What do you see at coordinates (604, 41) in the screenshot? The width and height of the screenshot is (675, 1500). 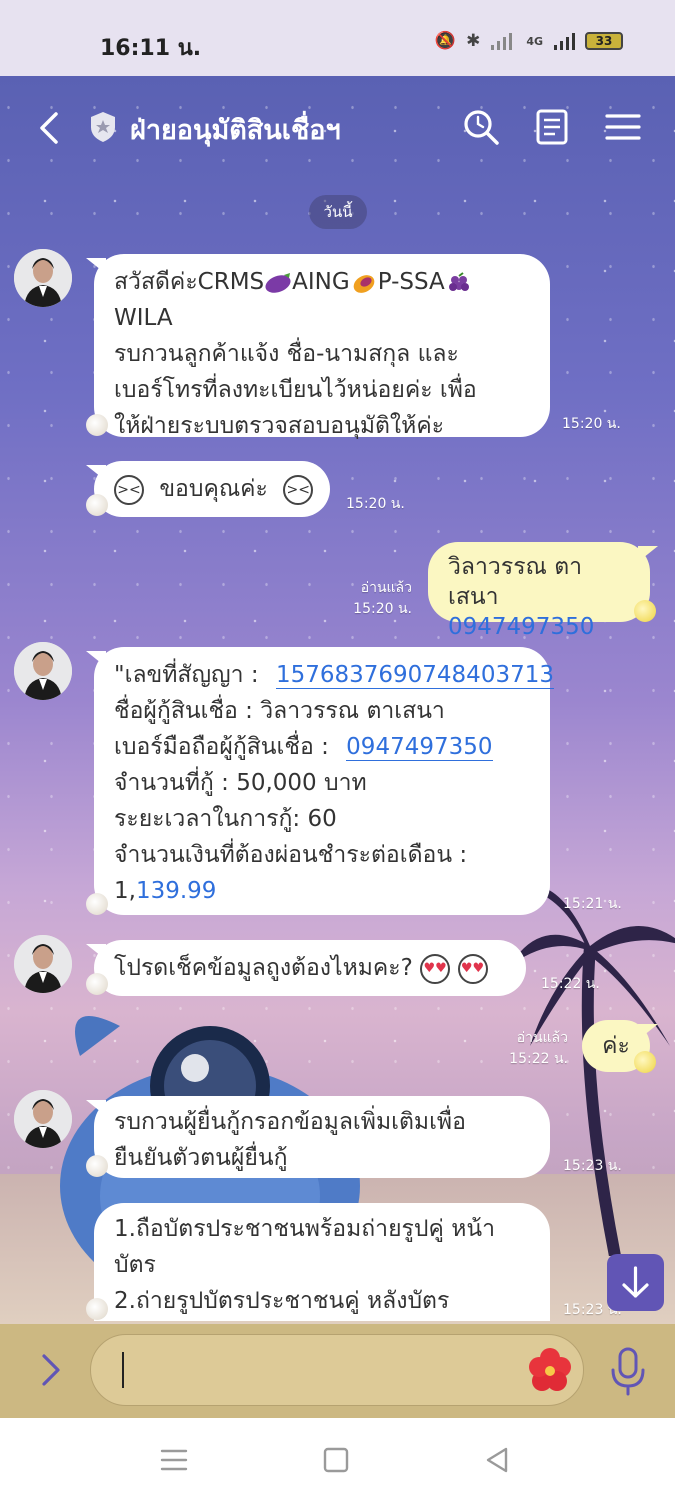 I see `battery-icon: 33` at bounding box center [604, 41].